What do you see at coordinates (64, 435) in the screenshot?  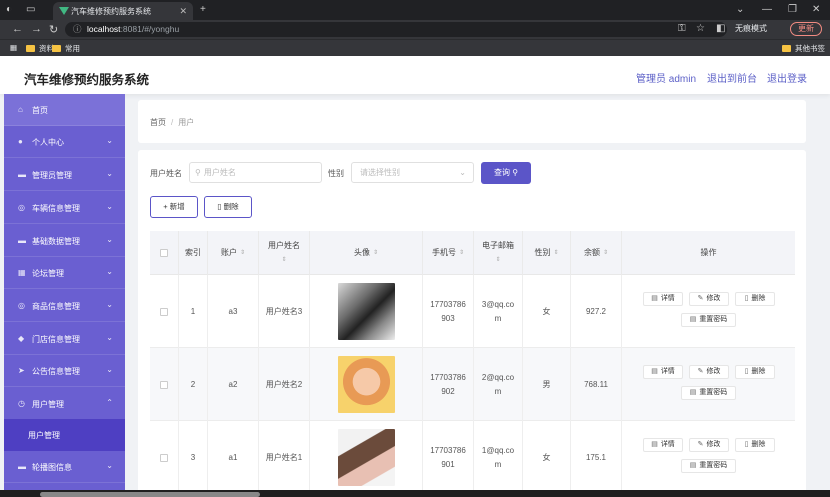 I see `sidebar-subitem-users: 用户管理` at bounding box center [64, 435].